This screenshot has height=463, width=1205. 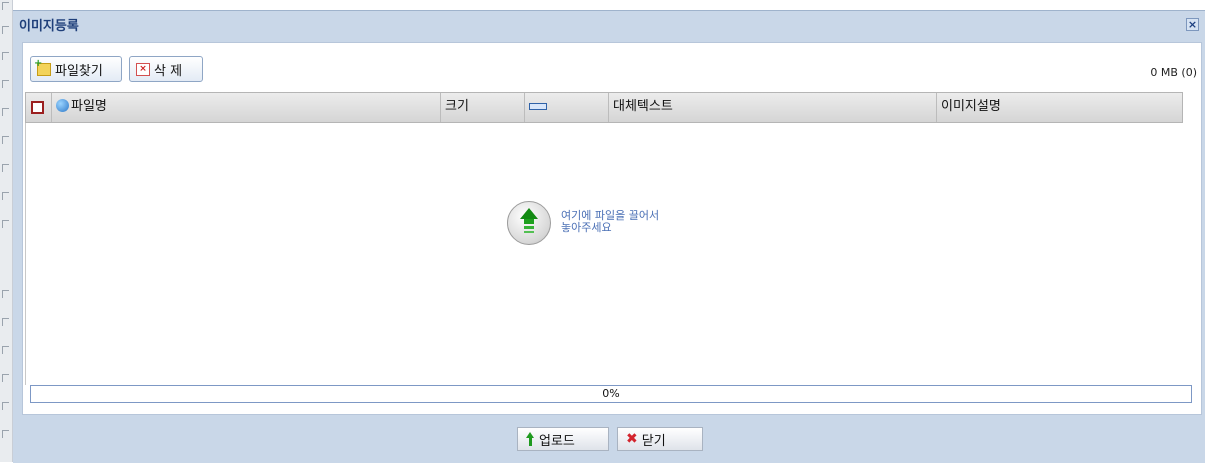 I want to click on column-filename-label: 파일명, so click(x=89, y=106).